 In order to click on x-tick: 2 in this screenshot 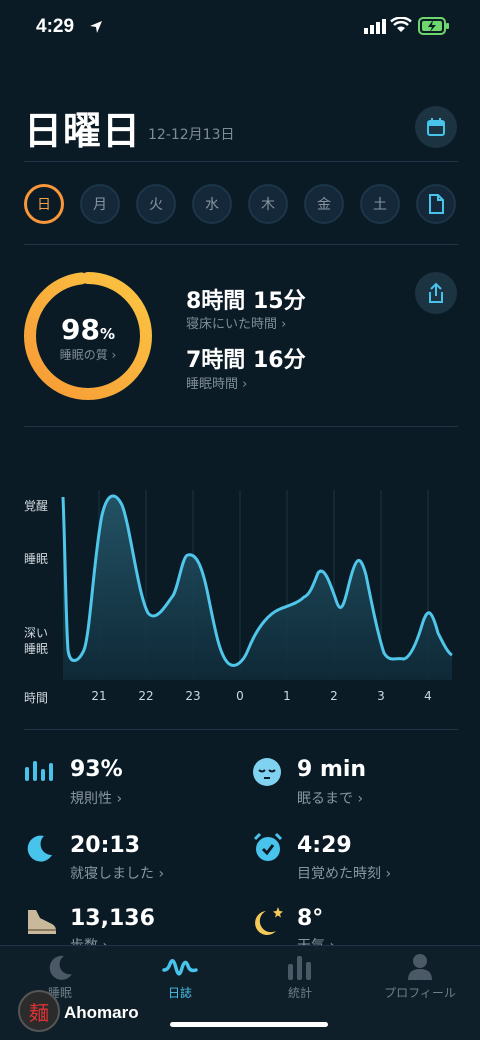, I will do `click(334, 696)`.